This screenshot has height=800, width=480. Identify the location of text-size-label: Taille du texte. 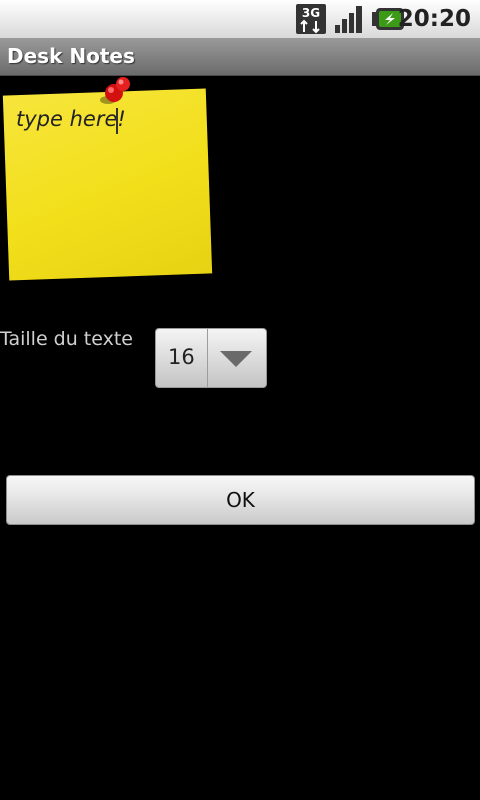
(66, 339).